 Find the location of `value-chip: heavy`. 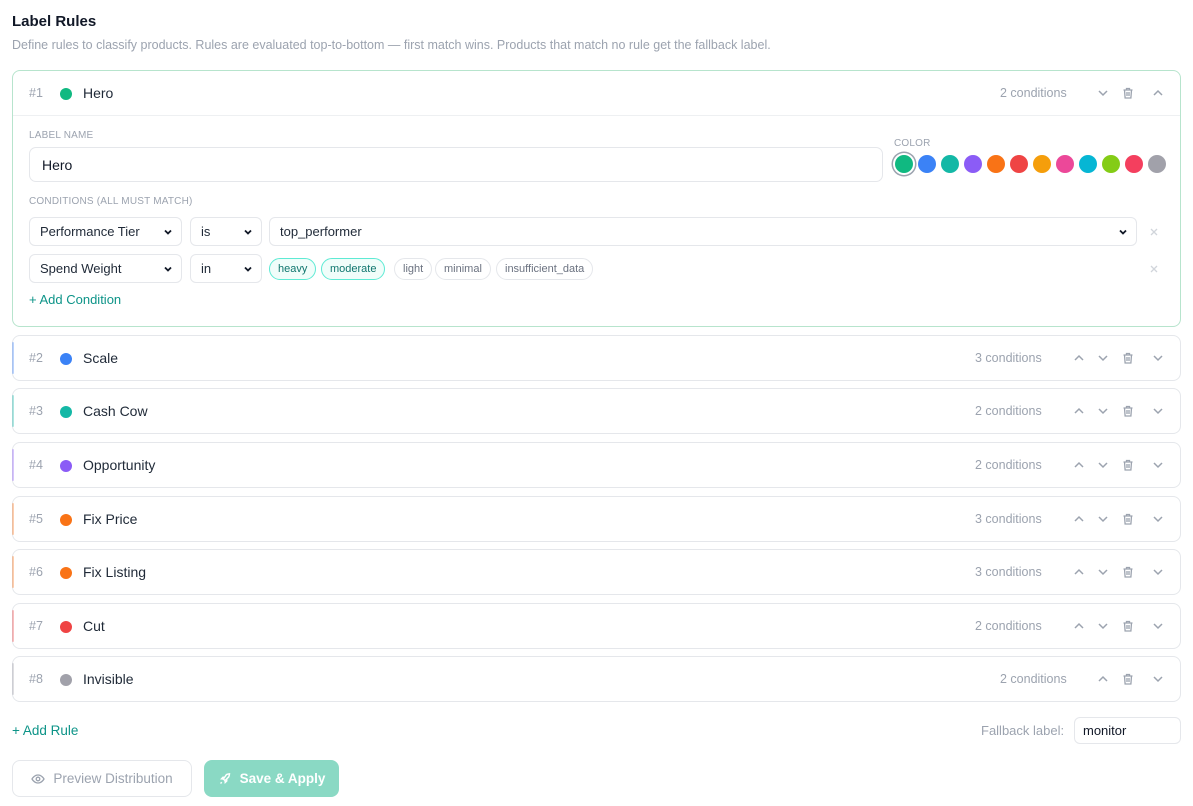

value-chip: heavy is located at coordinates (293, 269).